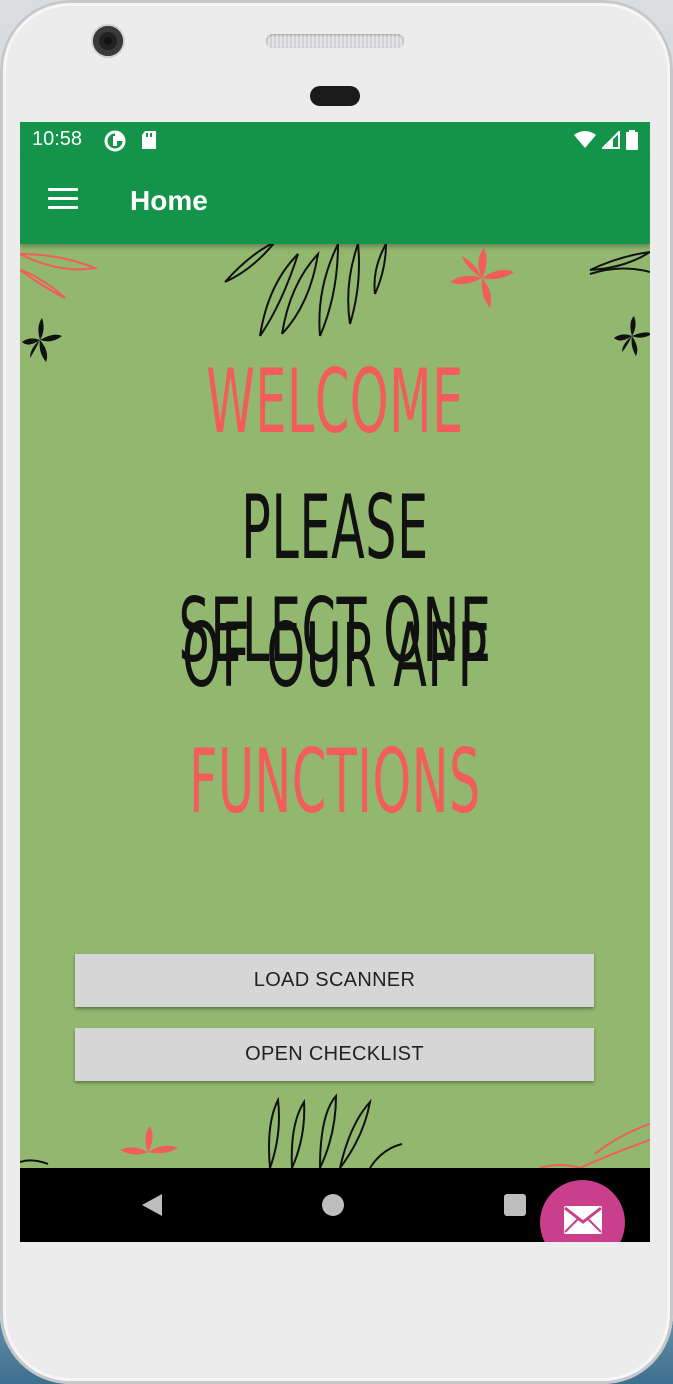 The height and width of the screenshot is (1384, 673). What do you see at coordinates (583, 1222) in the screenshot?
I see `mail-icon` at bounding box center [583, 1222].